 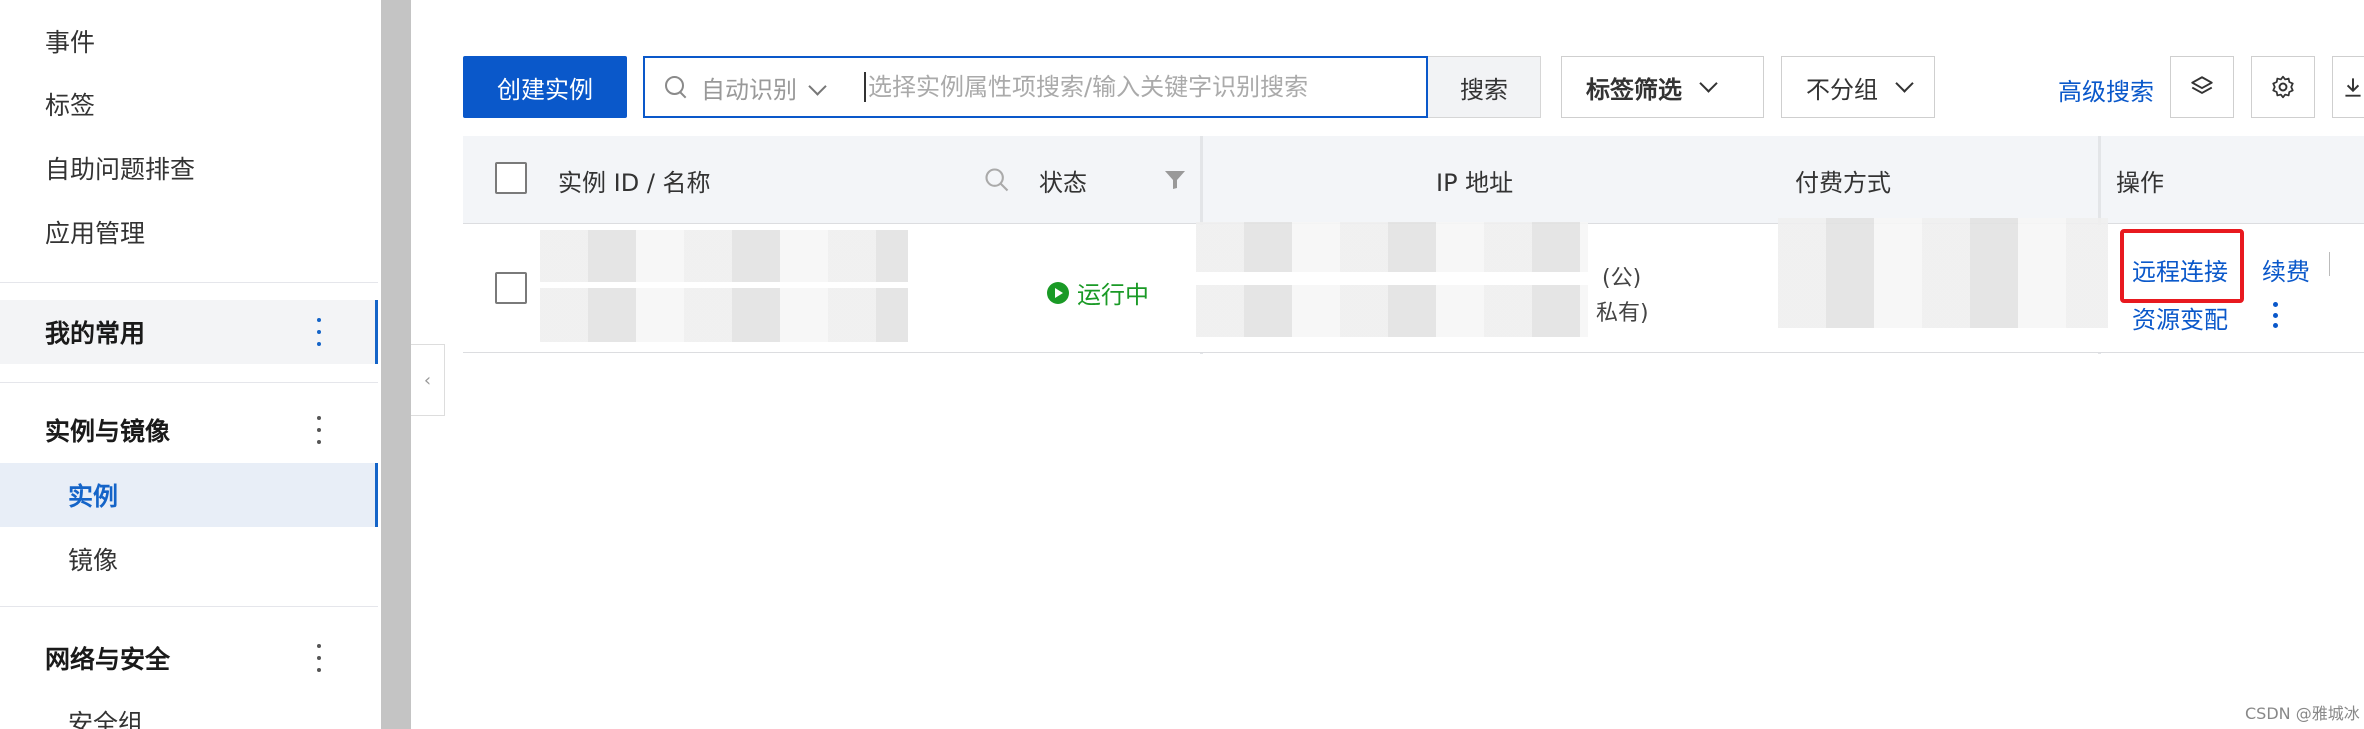 What do you see at coordinates (1058, 292) in the screenshot?
I see `running-status-icon` at bounding box center [1058, 292].